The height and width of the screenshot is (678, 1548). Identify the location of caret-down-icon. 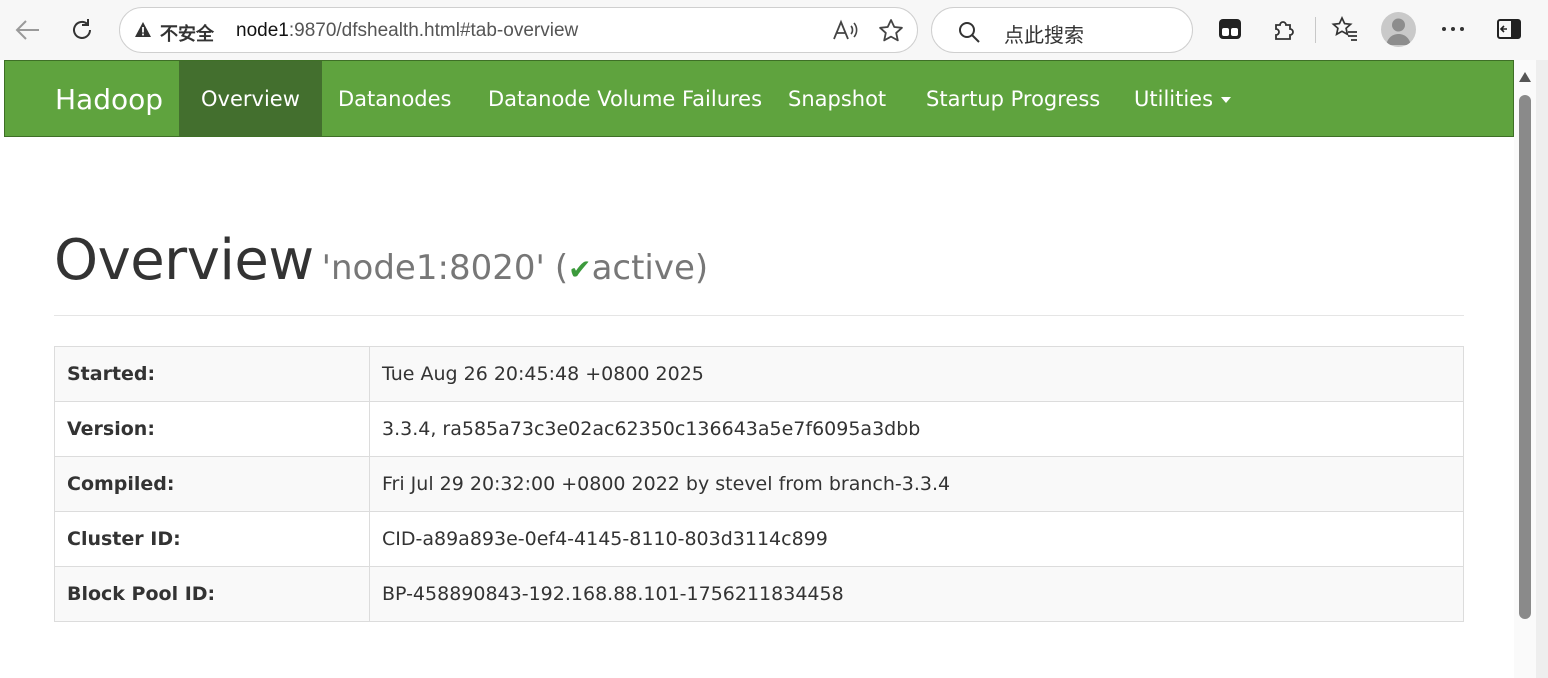
(1226, 100).